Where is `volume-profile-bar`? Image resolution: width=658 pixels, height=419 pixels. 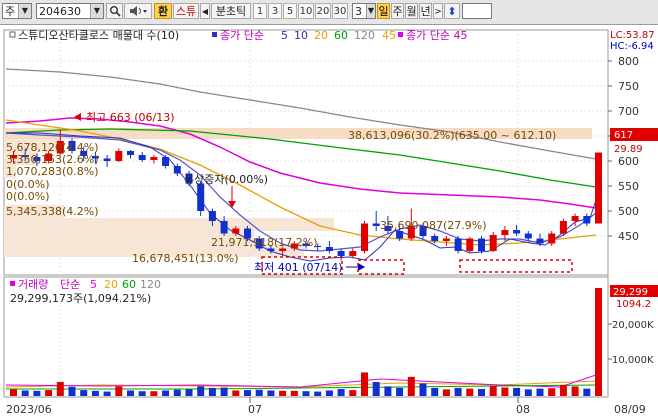
volume-profile-bar is located at coordinates (169, 224).